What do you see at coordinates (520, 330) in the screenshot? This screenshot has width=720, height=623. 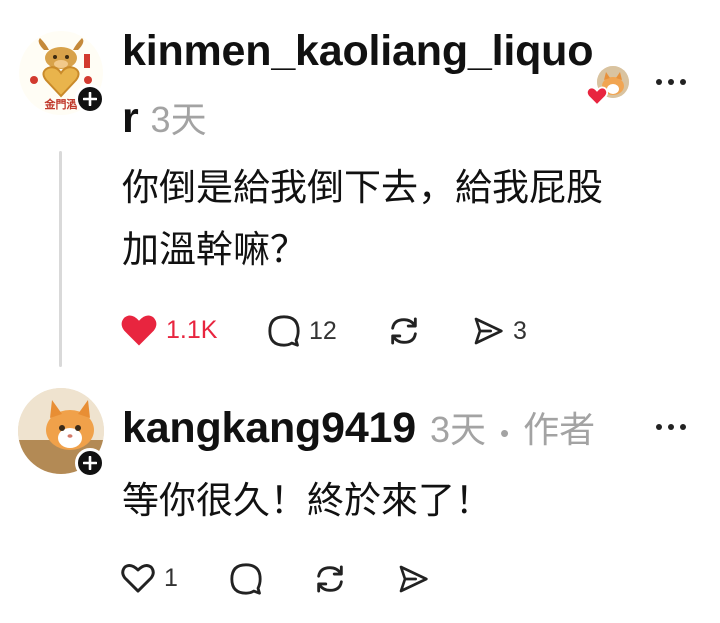 I see `reply-share-count: 3` at bounding box center [520, 330].